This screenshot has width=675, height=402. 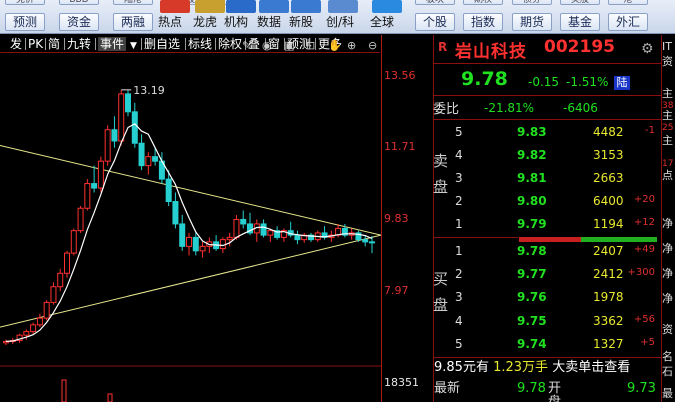 I want to click on toolbar-button-0: 预测, so click(x=25, y=22).